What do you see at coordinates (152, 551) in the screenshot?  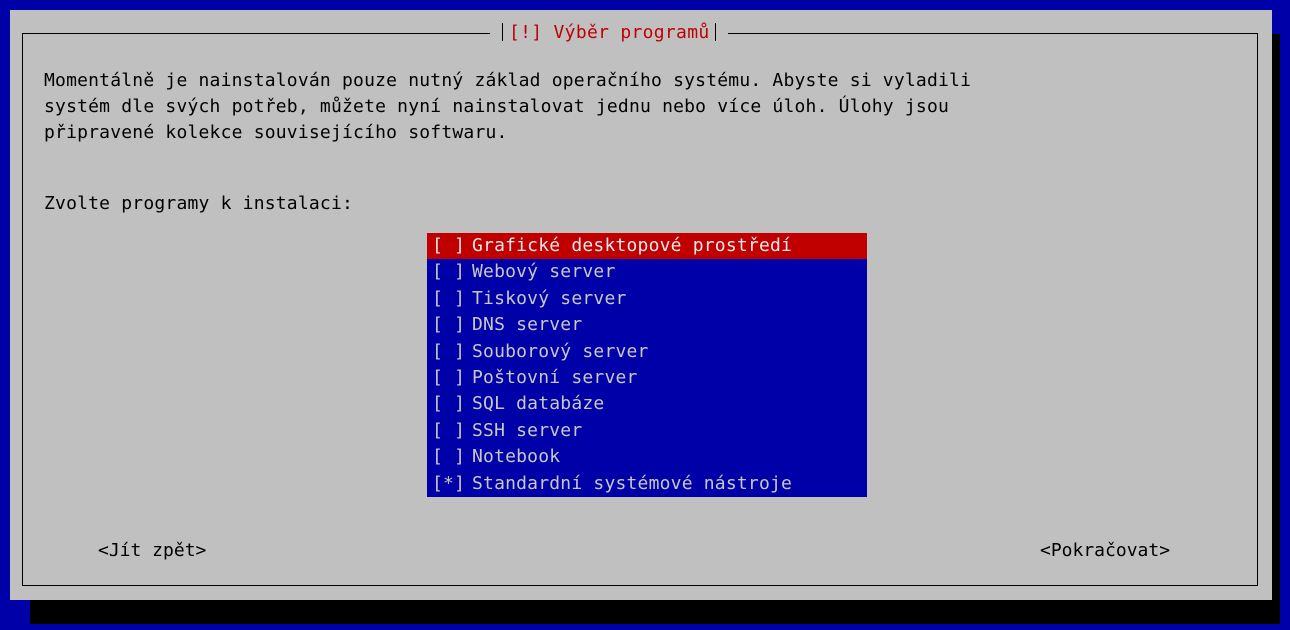 I see `back-button: <Jít zpět>` at bounding box center [152, 551].